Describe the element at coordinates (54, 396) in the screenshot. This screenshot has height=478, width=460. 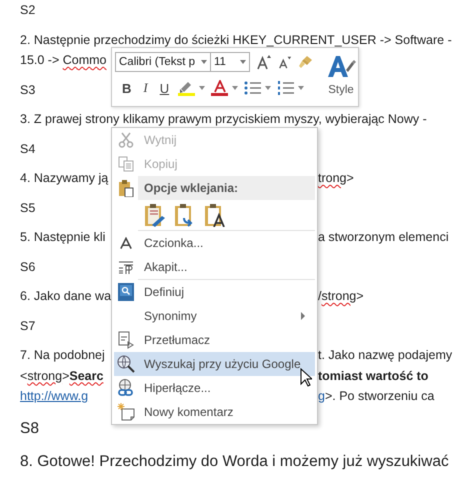
I see `link: http://www.g` at that location.